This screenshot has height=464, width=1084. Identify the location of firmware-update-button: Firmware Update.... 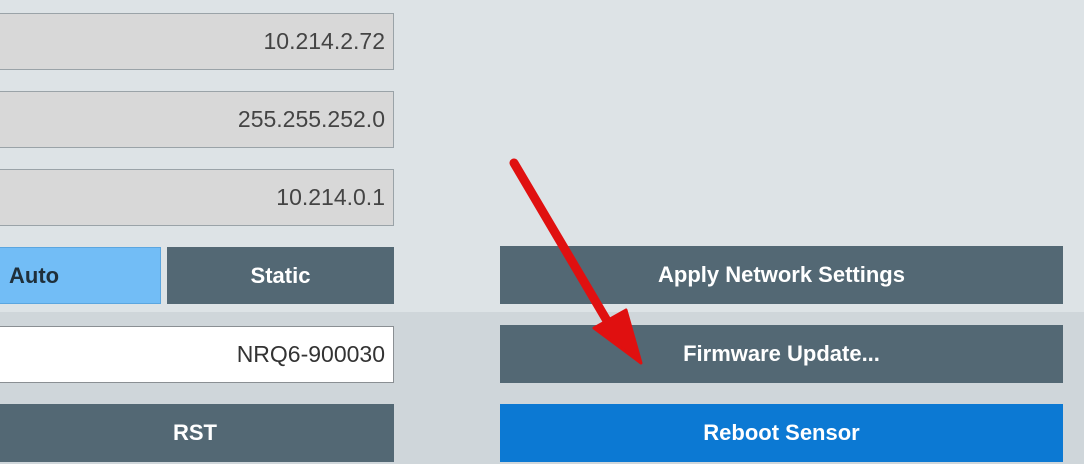
(781, 354).